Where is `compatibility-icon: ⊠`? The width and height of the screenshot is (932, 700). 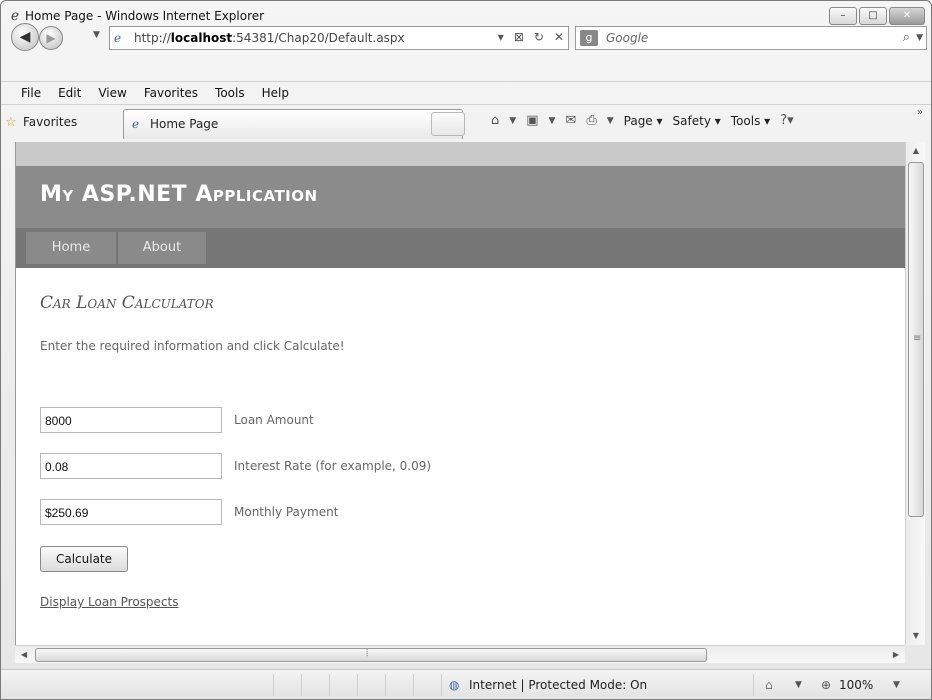
compatibility-icon: ⊠ is located at coordinates (519, 37).